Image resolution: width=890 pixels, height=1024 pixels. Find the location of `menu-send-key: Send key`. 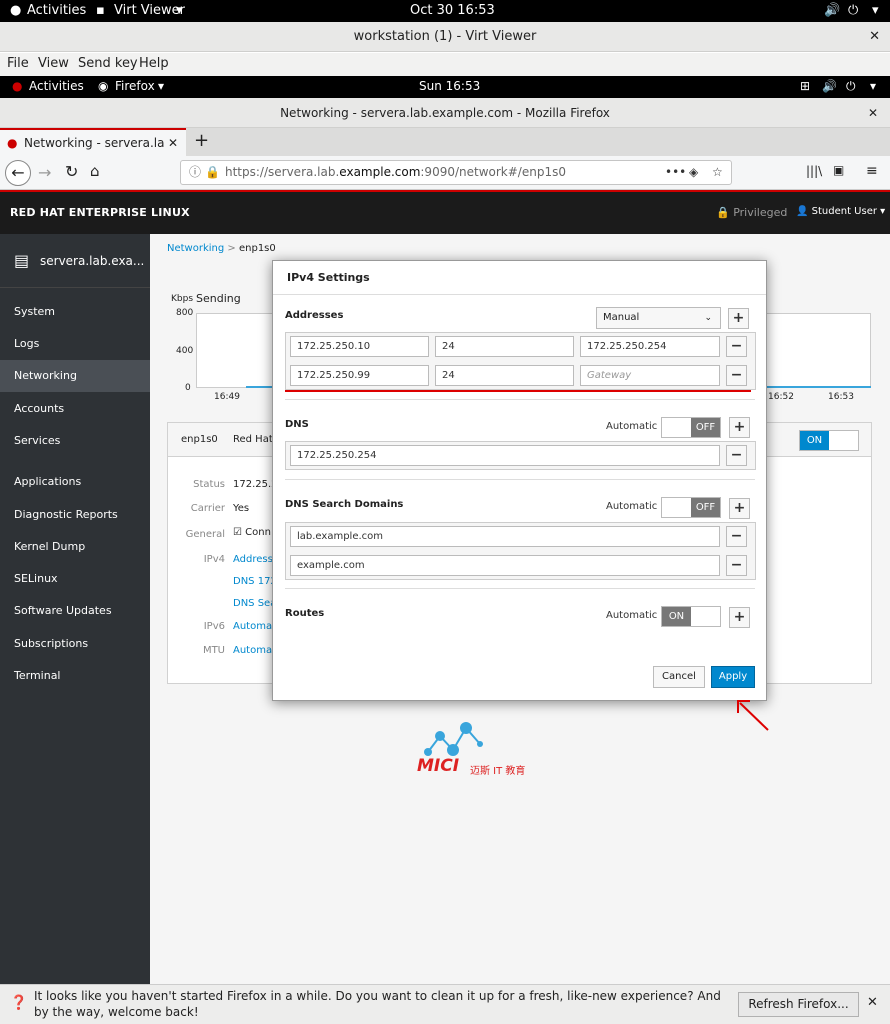

menu-send-key: Send key is located at coordinates (108, 63).